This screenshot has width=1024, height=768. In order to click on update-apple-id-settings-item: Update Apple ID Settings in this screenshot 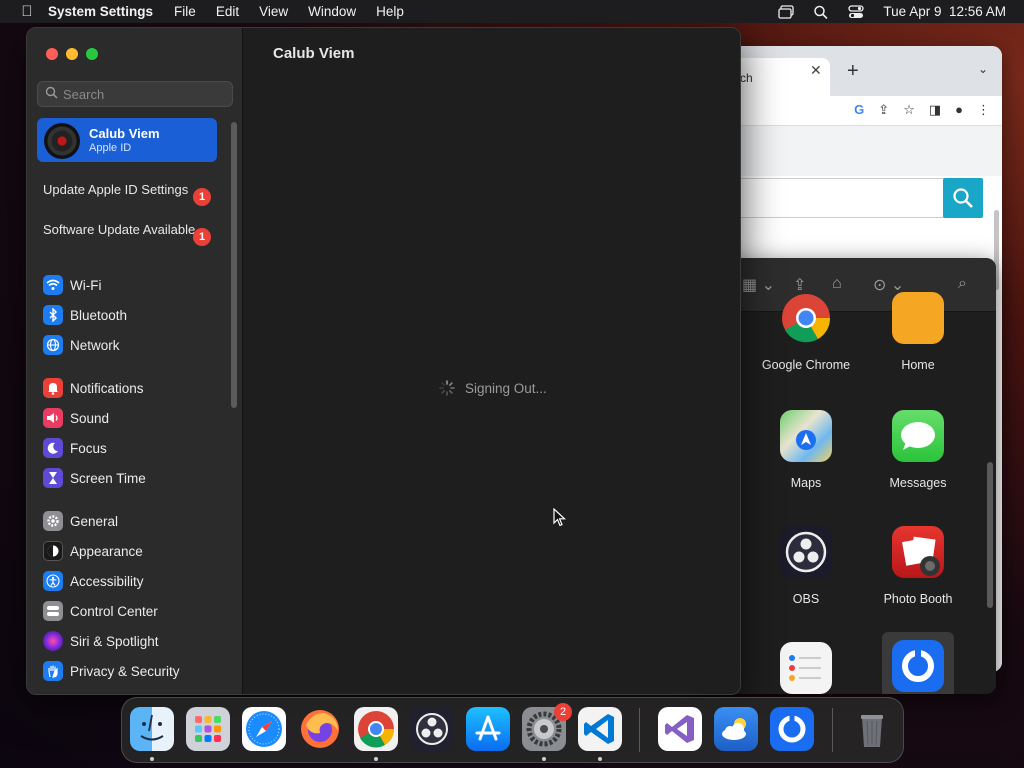, I will do `click(128, 190)`.